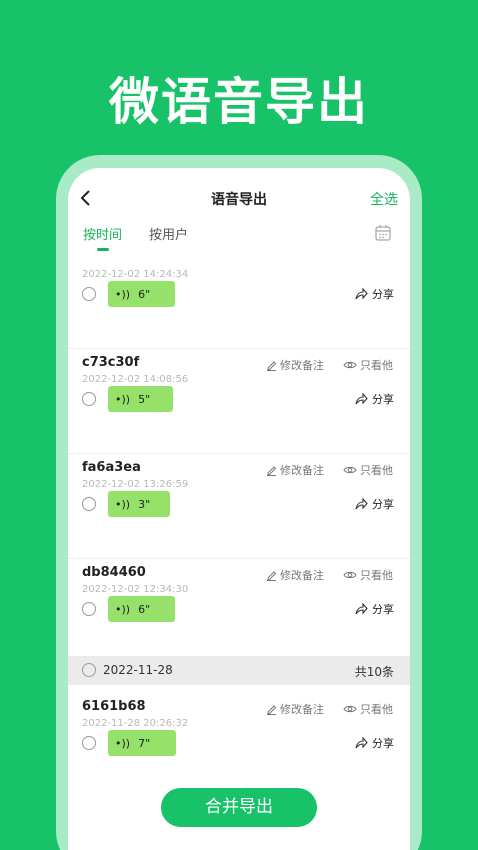 This screenshot has height=850, width=478. I want to click on record-time: 2022-12-02 13:26:59, so click(135, 484).